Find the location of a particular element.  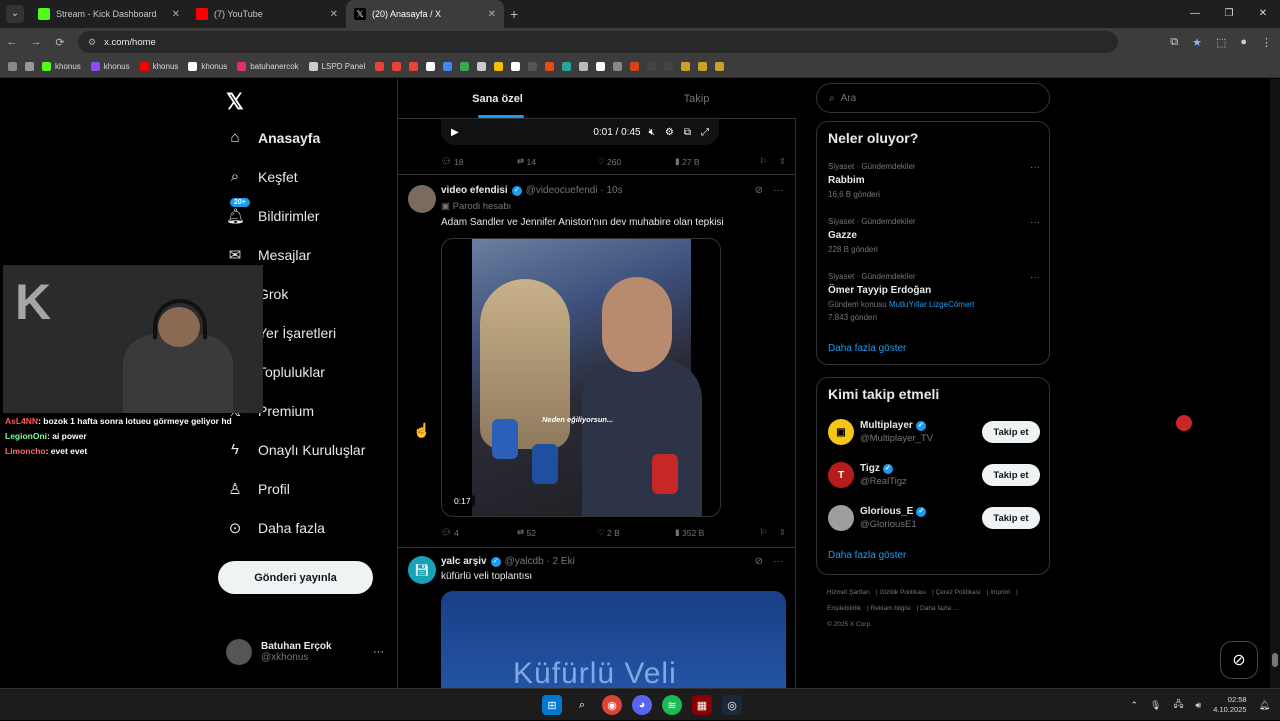

account-switcher: Batuhan Erçok @xkhonus ··· is located at coordinates (306, 652).